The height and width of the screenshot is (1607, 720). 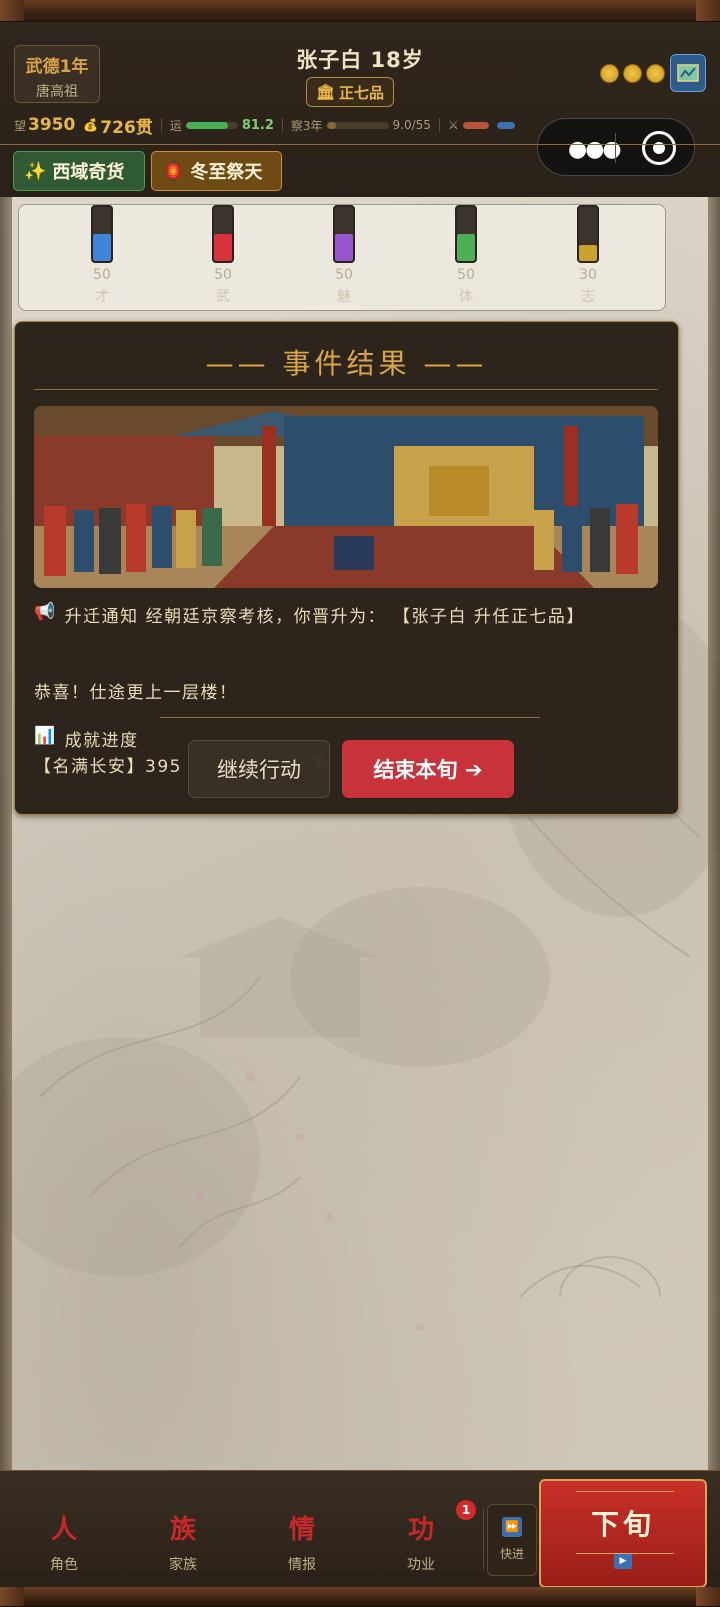 I want to click on temple-icon: 🏛, so click(x=325, y=92).